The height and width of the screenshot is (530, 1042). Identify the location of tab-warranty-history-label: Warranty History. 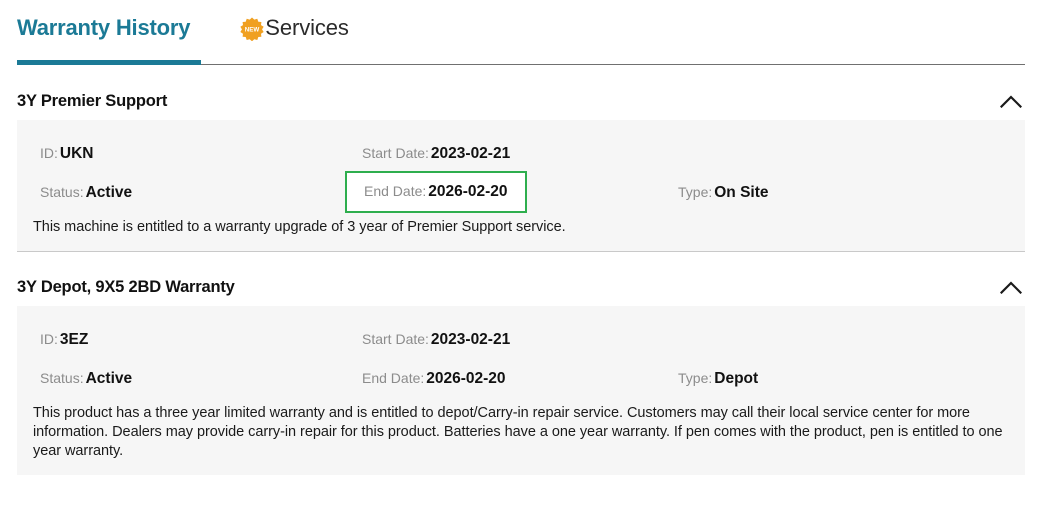
(104, 27).